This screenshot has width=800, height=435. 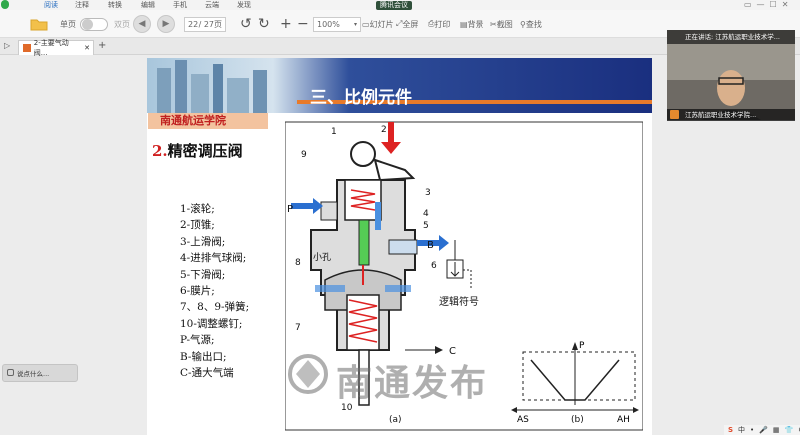 I want to click on slide-title: 三、比例元件, so click(x=361, y=98).